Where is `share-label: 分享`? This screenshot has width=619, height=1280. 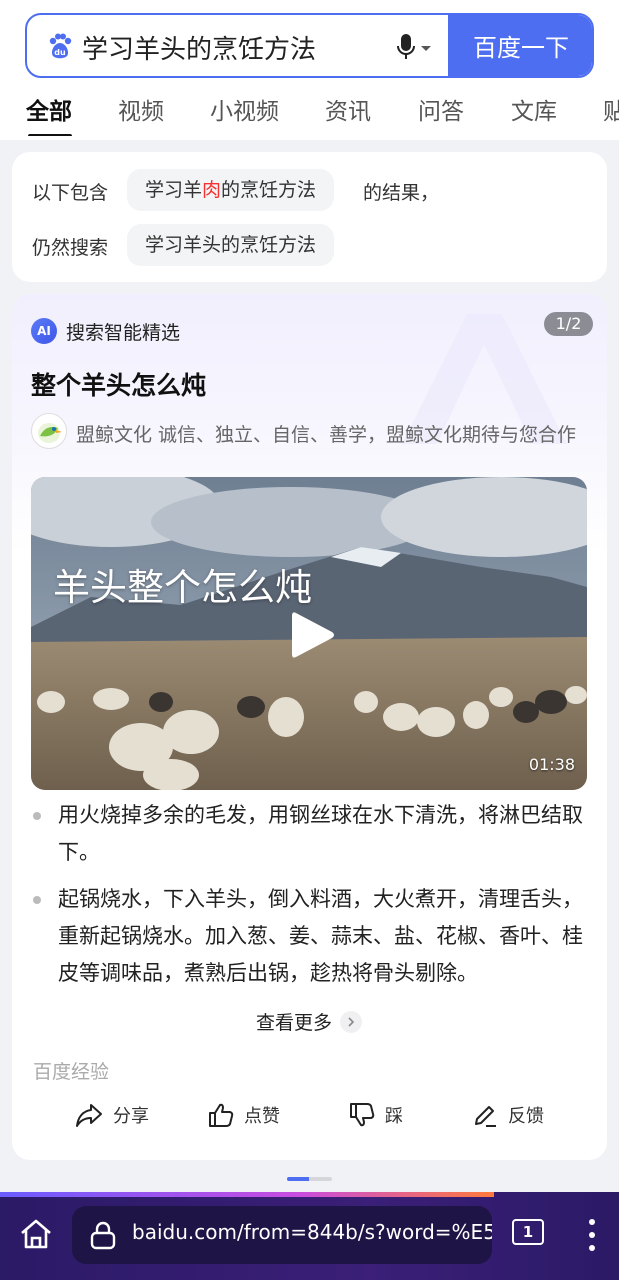 share-label: 分享 is located at coordinates (131, 1116).